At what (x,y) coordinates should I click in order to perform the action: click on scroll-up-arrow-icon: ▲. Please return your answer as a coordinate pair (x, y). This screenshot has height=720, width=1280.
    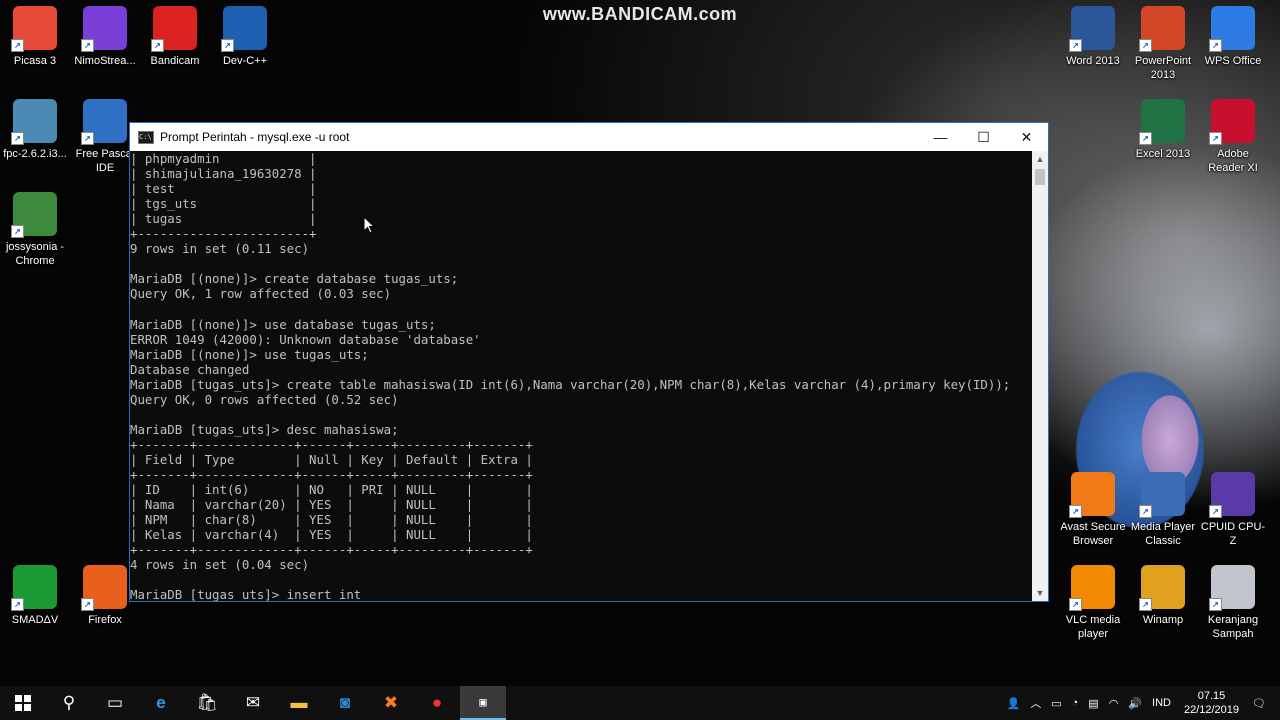
    Looking at the image, I should click on (1040, 159).